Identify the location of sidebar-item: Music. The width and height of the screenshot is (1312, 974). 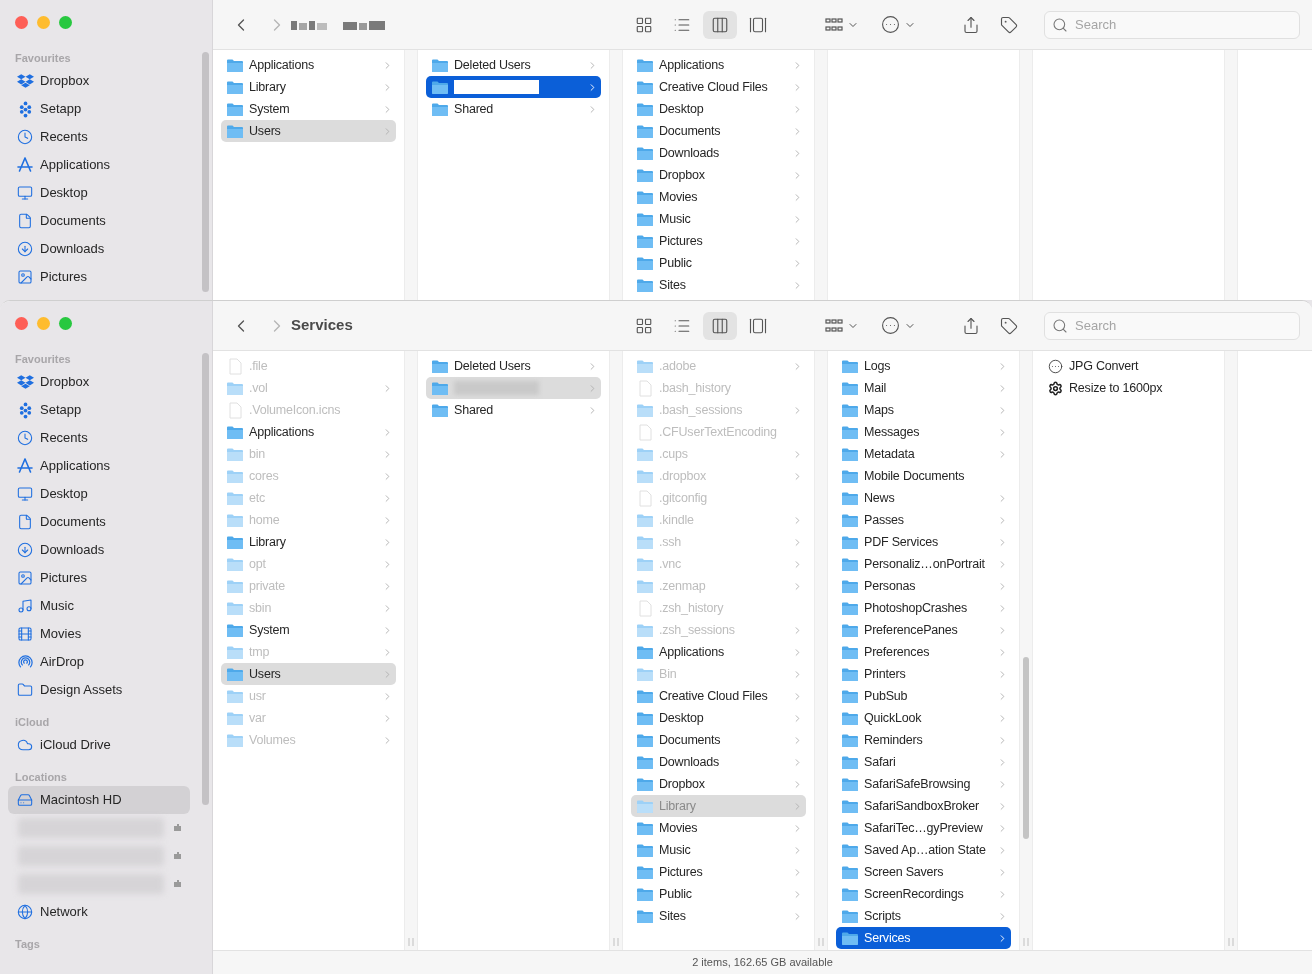
(99, 606).